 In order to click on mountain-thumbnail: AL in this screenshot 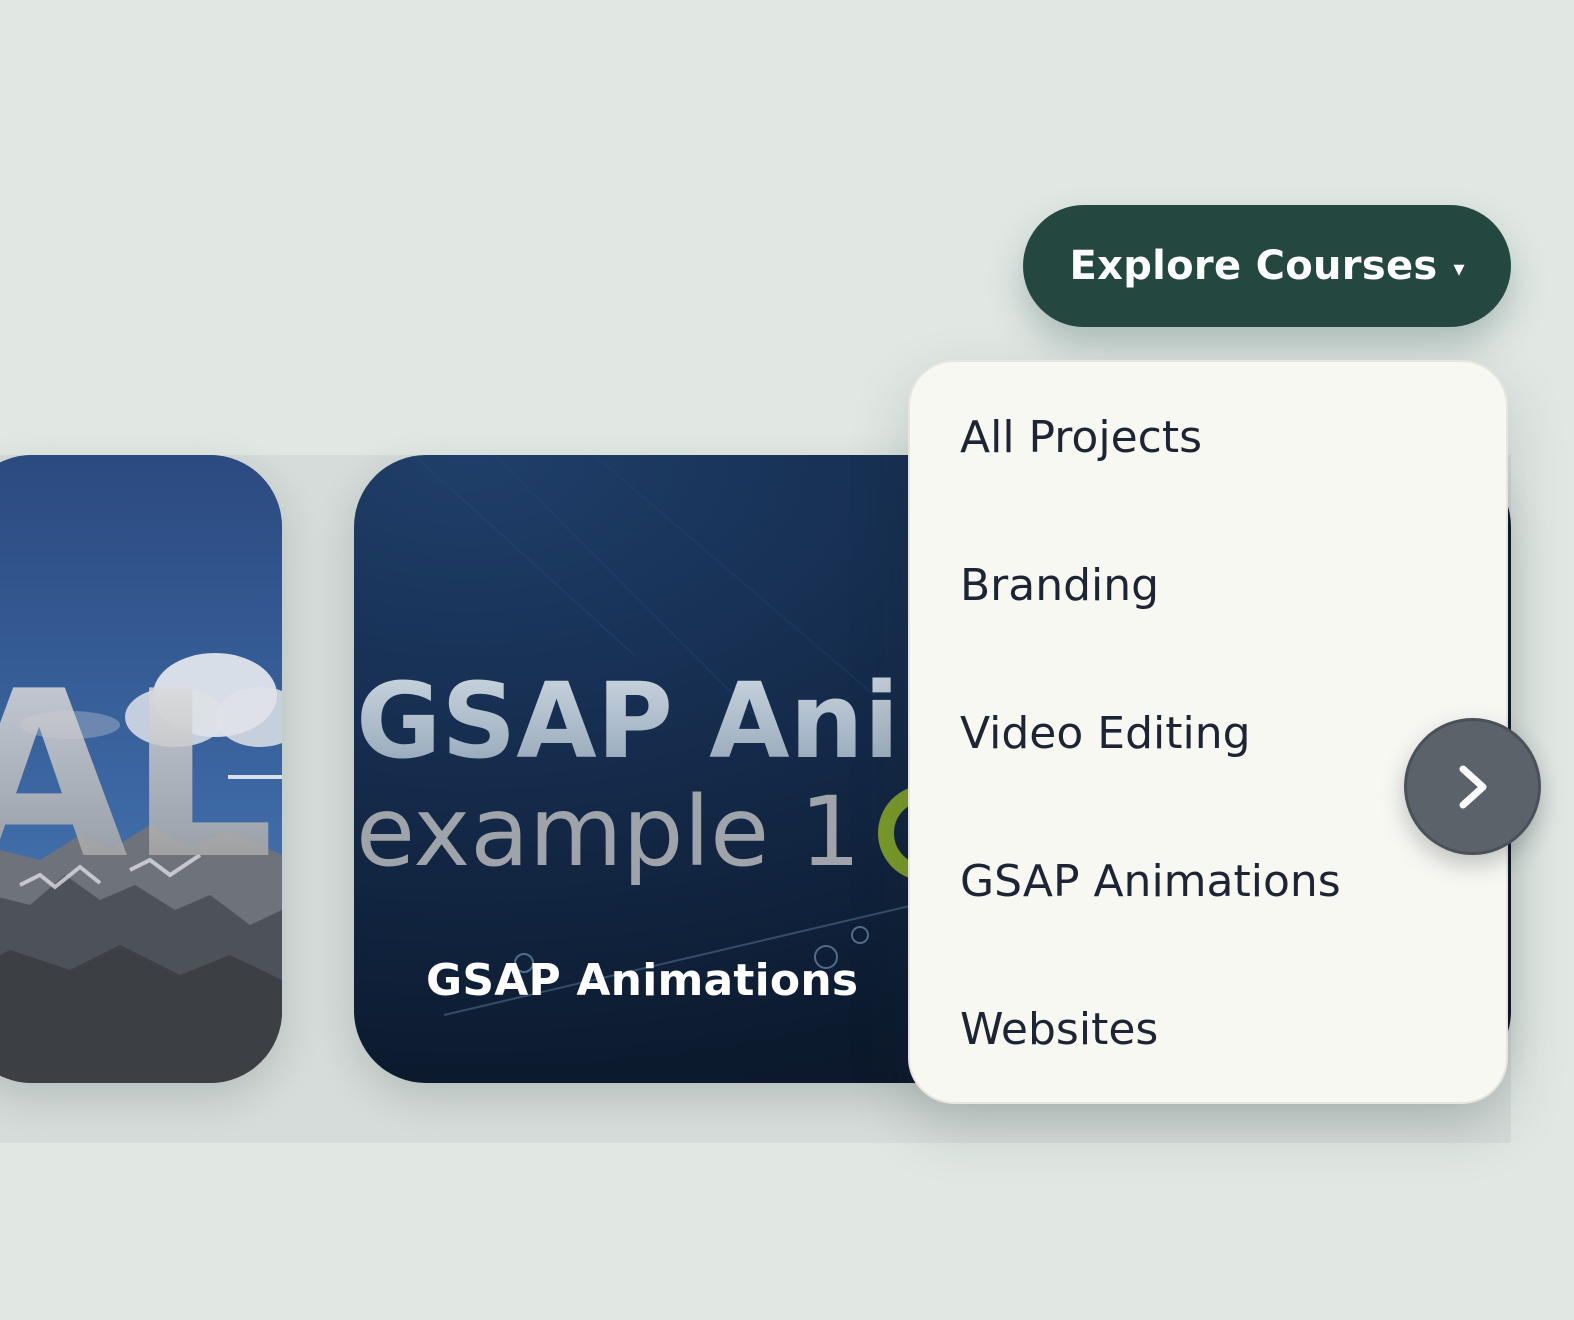, I will do `click(141, 769)`.